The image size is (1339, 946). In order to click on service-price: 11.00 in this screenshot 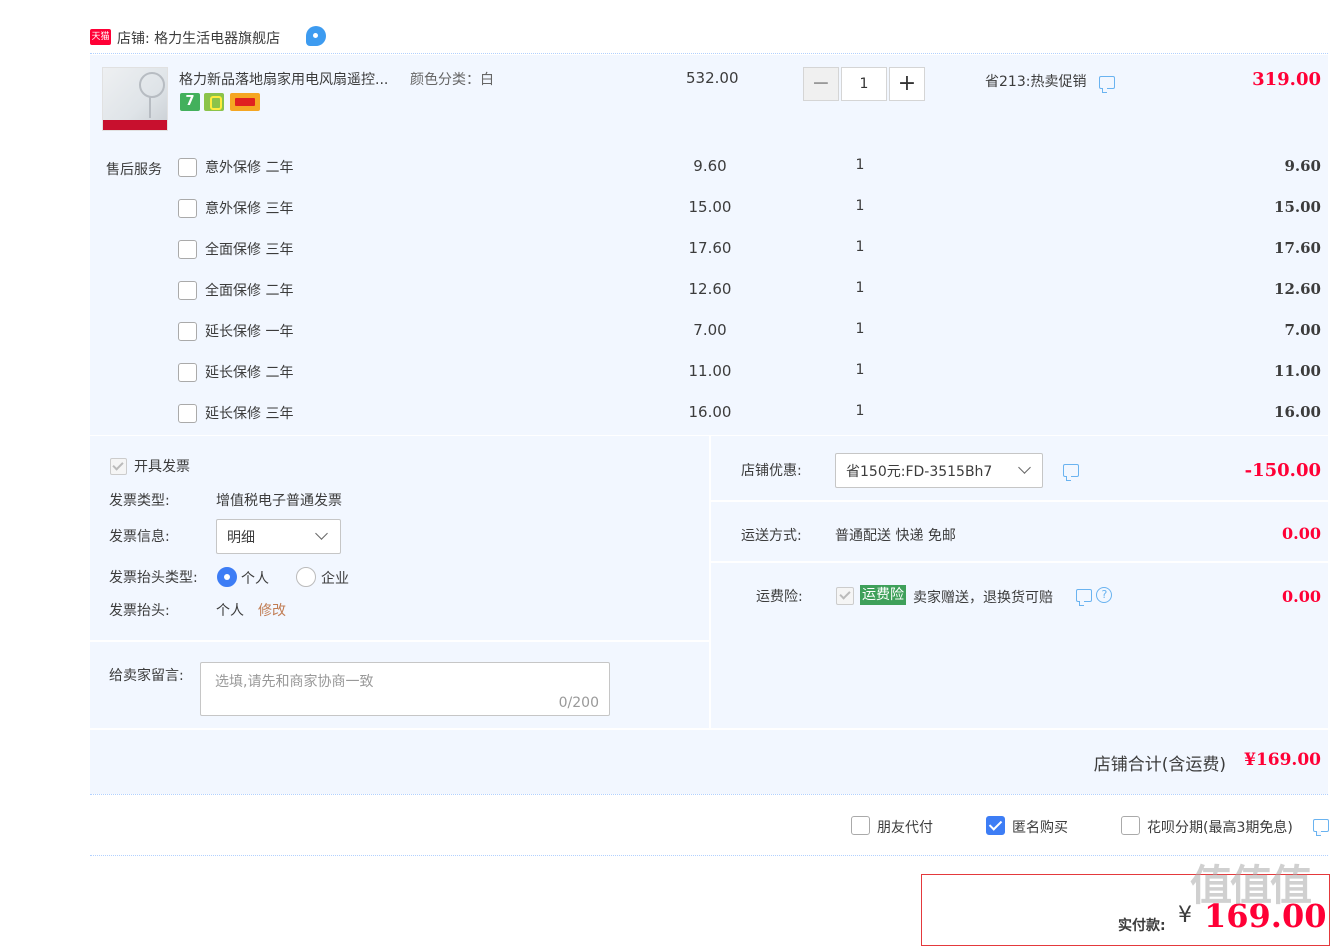, I will do `click(710, 371)`.